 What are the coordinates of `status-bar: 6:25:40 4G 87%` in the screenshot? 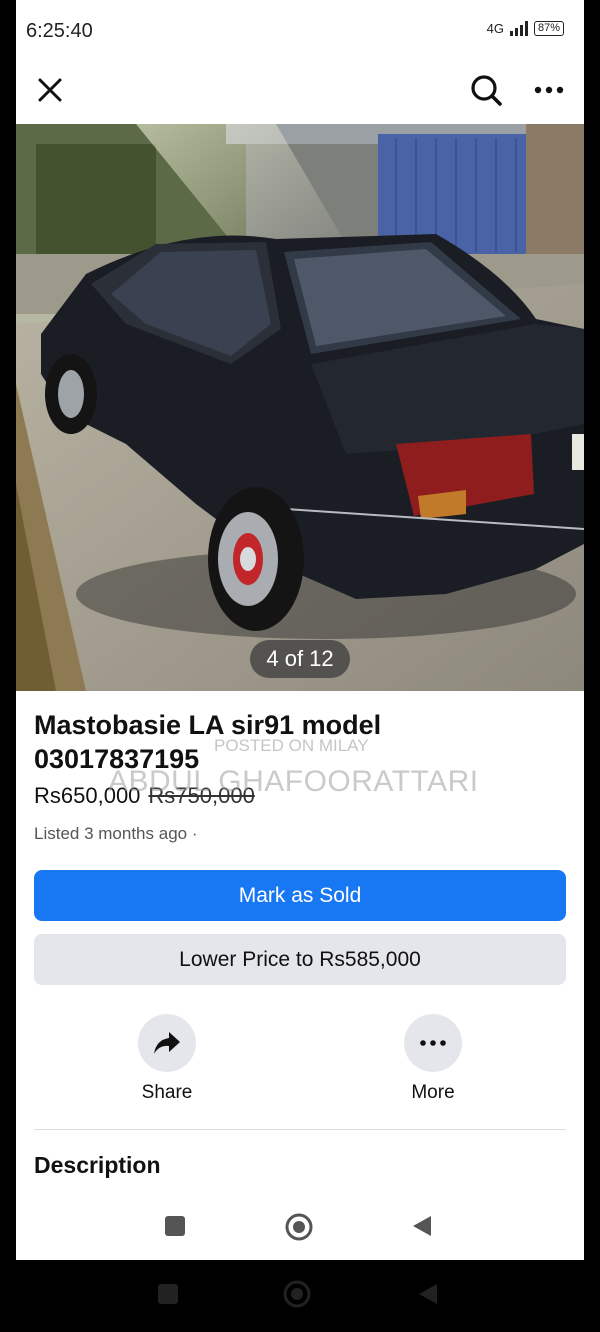 It's located at (300, 31).